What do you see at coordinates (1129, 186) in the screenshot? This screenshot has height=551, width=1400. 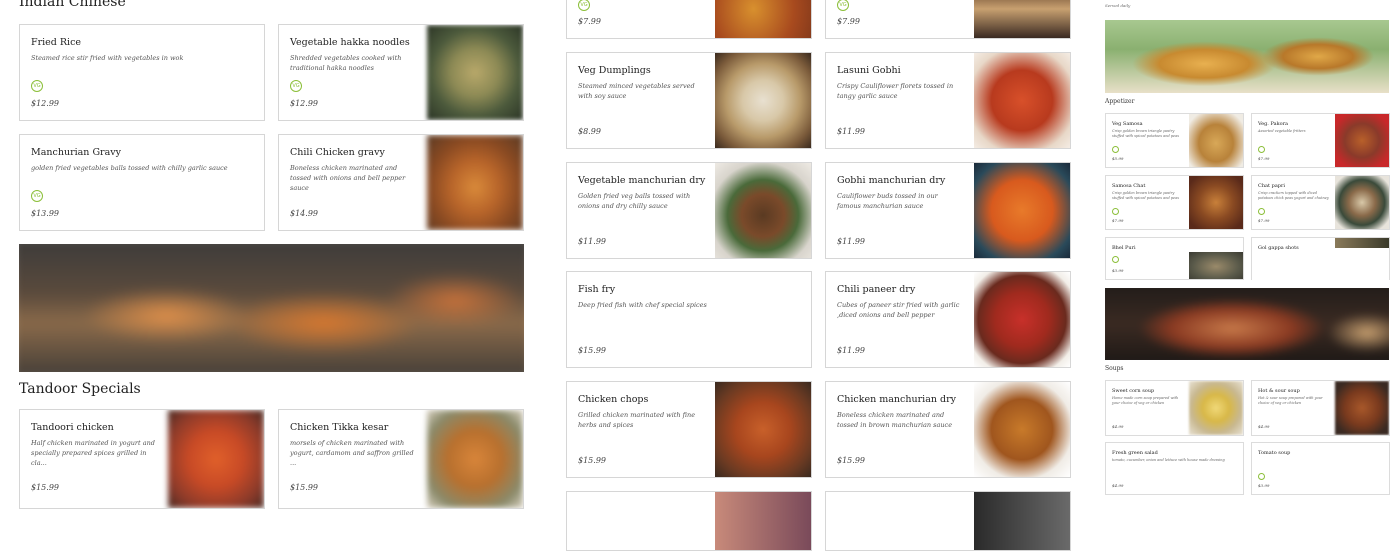 I see `item-name: Samosa Chat` at bounding box center [1129, 186].